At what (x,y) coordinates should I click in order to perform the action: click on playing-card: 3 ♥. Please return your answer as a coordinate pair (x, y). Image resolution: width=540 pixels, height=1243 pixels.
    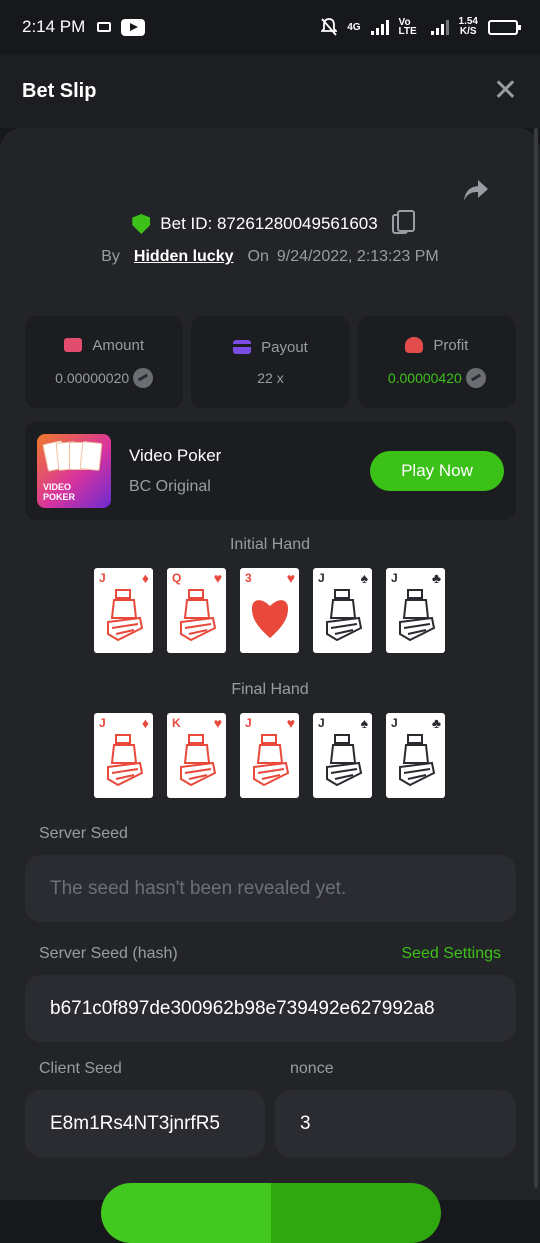
    Looking at the image, I should click on (269, 610).